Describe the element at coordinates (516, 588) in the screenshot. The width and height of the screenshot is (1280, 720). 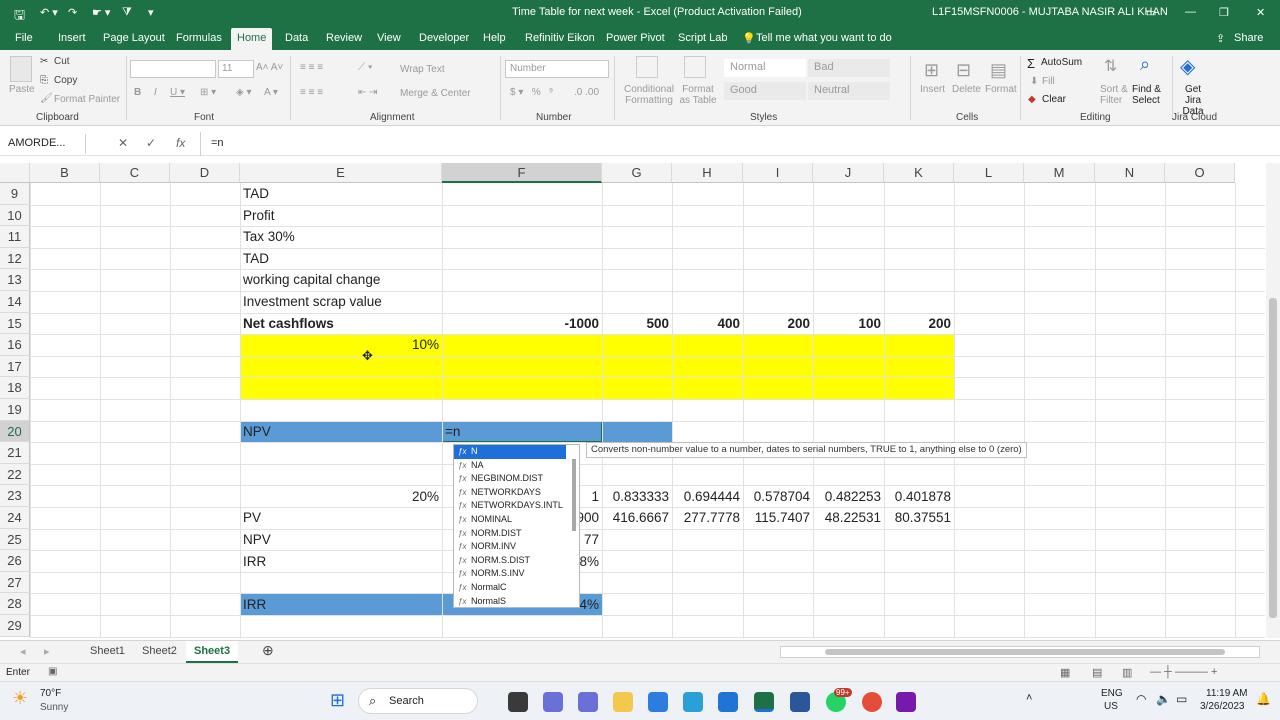
I see `autocomplete-item: ƒx NormalC` at that location.